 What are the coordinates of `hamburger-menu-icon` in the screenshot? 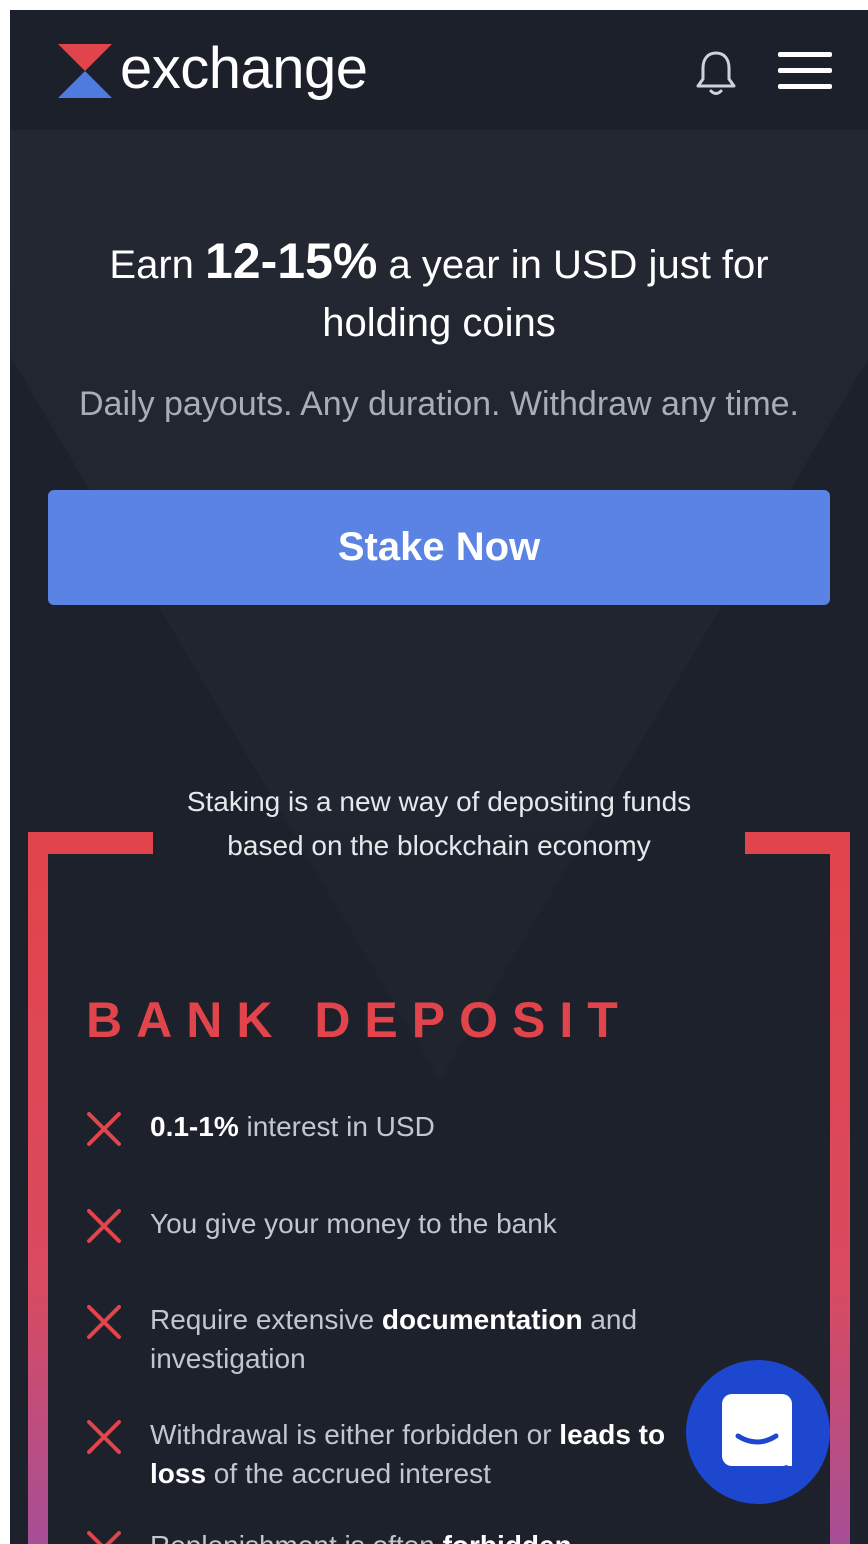 It's located at (806, 71).